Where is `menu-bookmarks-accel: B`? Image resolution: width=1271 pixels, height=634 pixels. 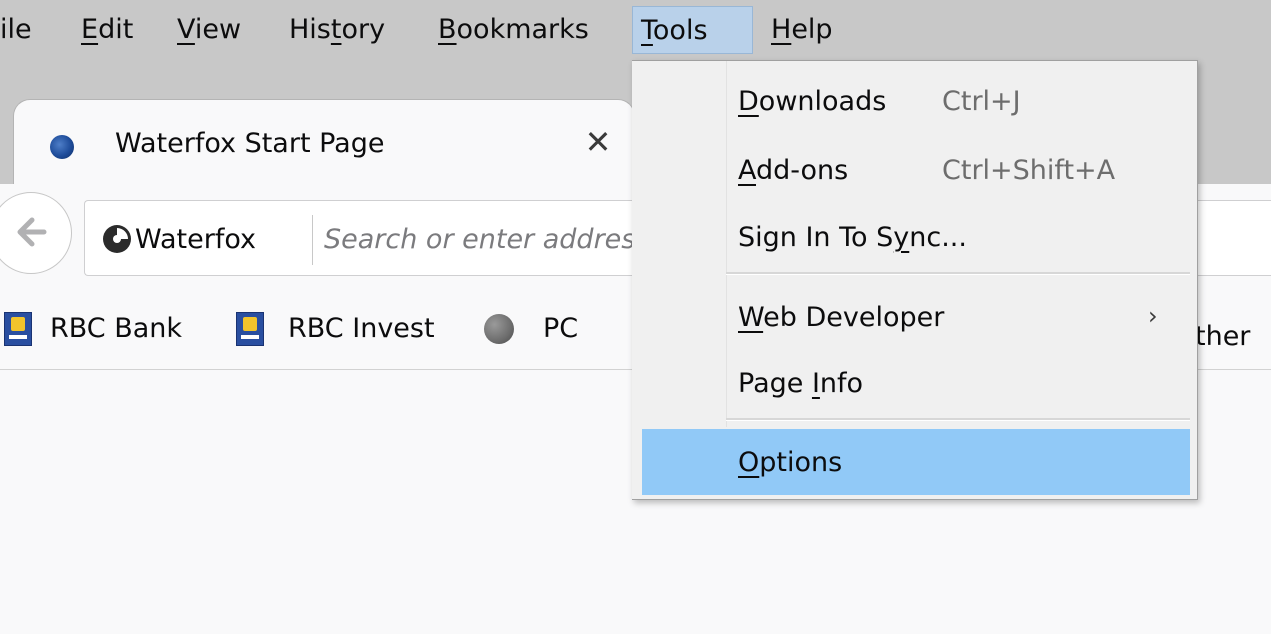 menu-bookmarks-accel: B is located at coordinates (447, 29).